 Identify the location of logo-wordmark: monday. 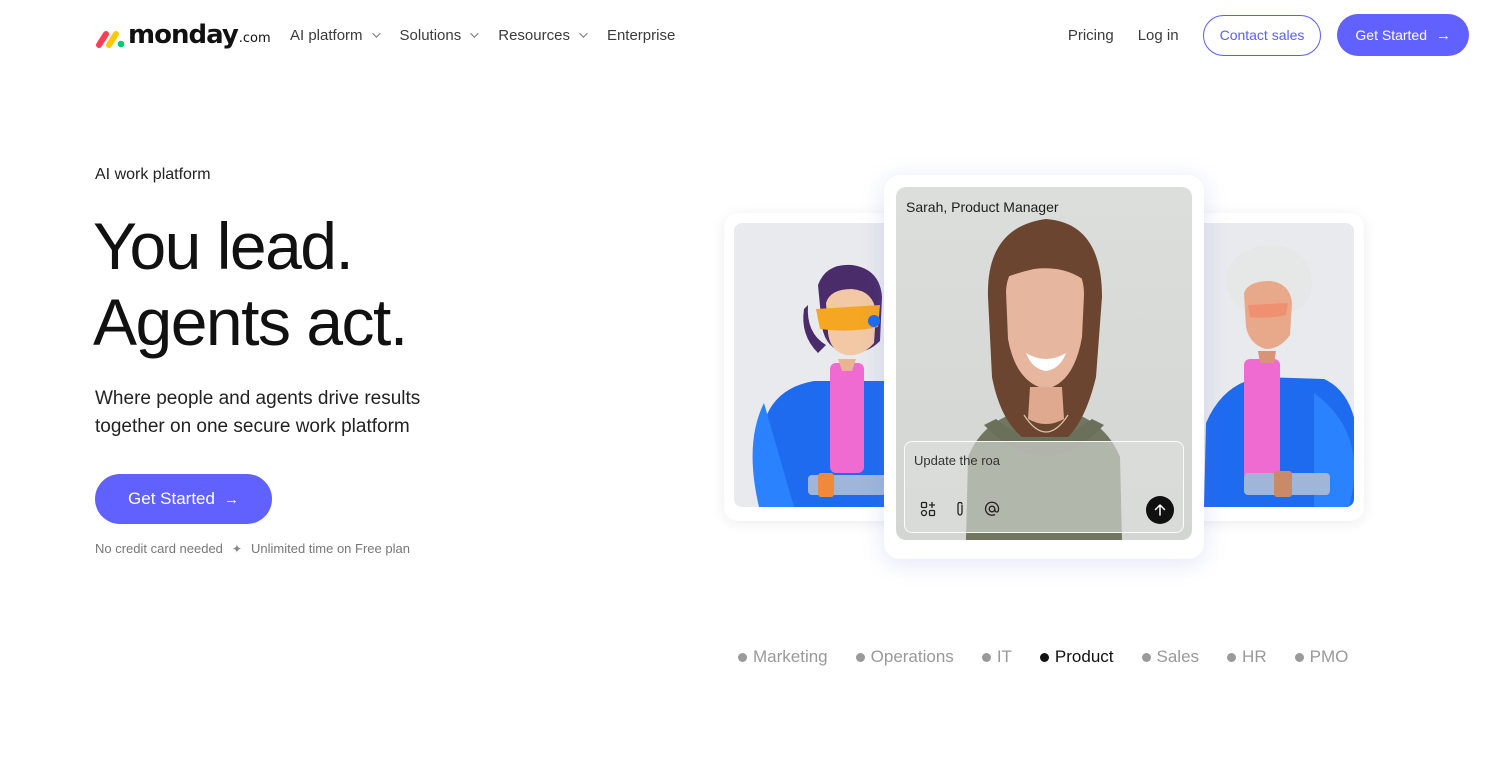
(183, 35).